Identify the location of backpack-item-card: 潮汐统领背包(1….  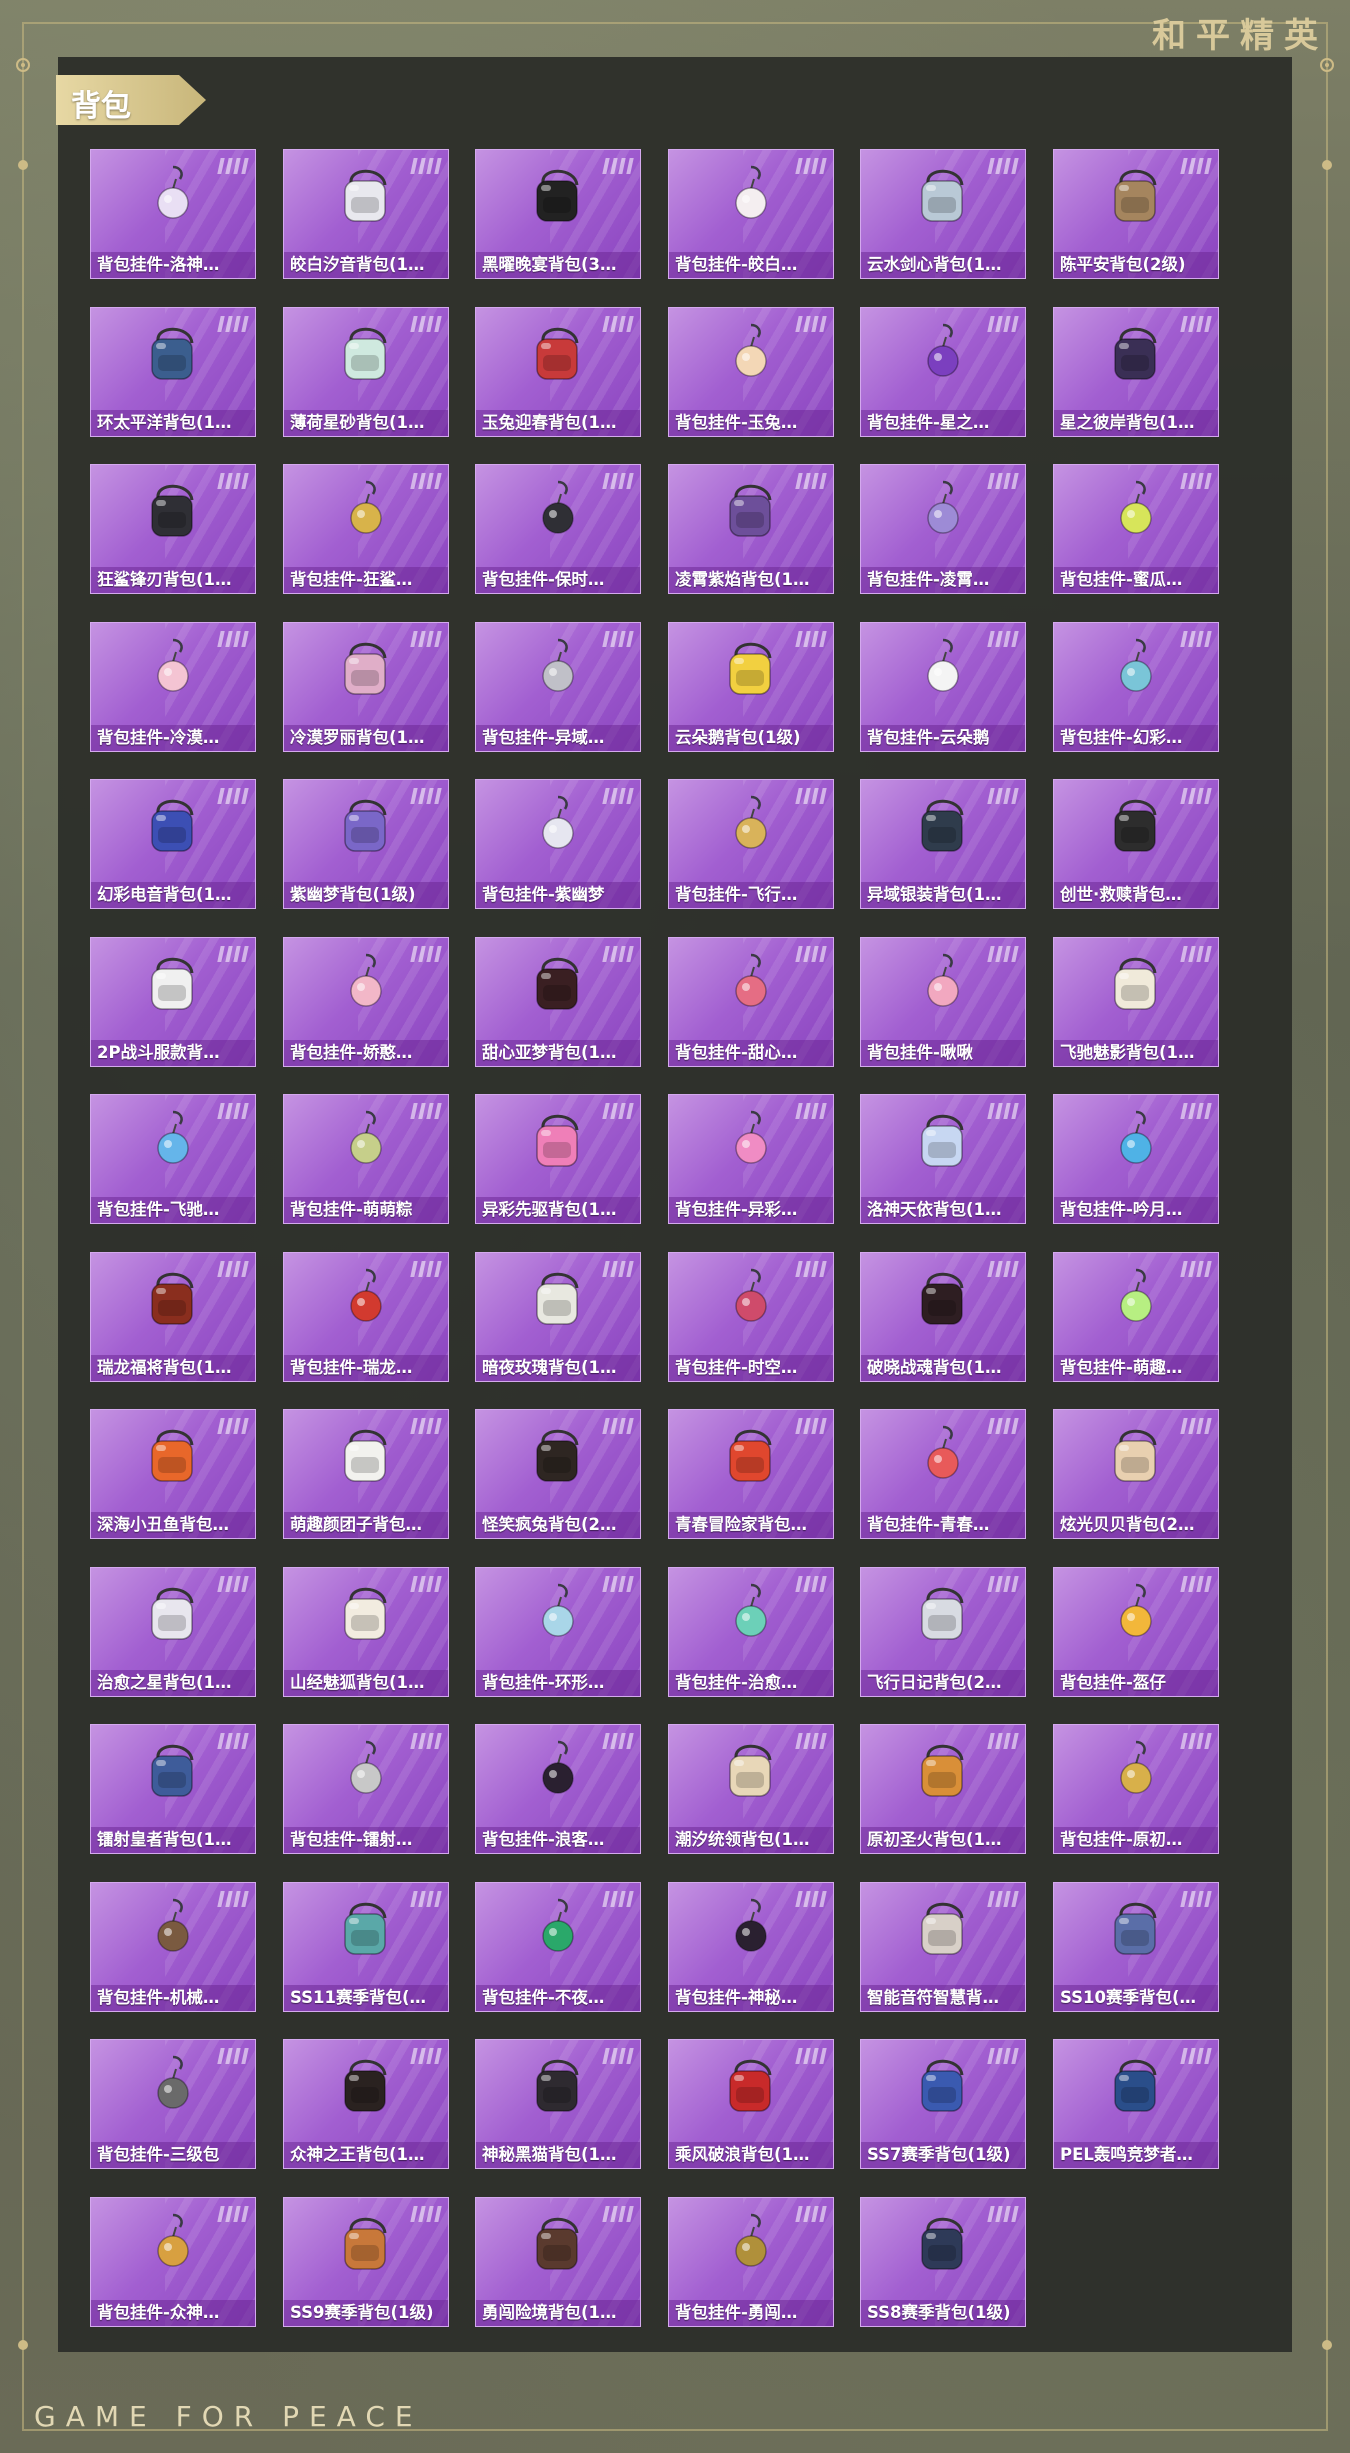
(751, 1789).